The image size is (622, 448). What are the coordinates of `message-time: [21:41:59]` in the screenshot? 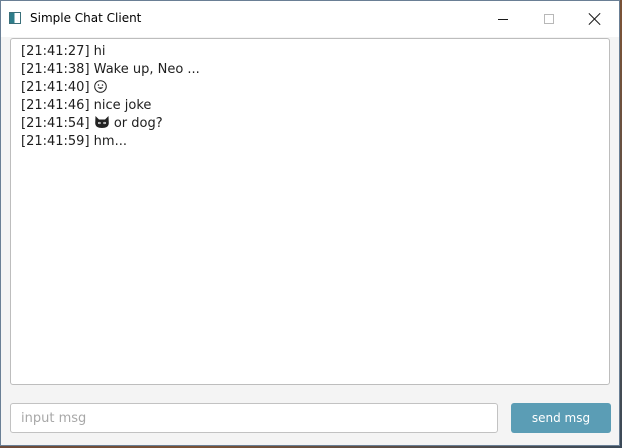 It's located at (55, 141).